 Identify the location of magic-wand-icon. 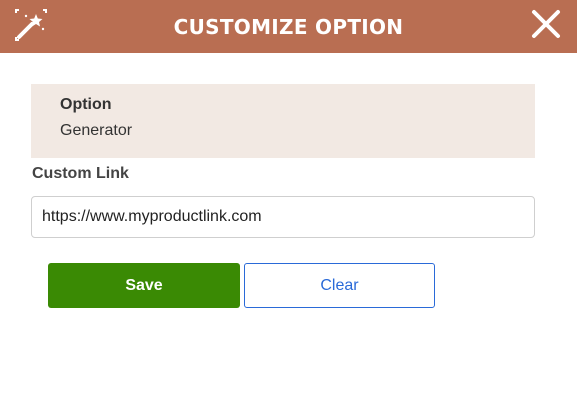
(31, 25).